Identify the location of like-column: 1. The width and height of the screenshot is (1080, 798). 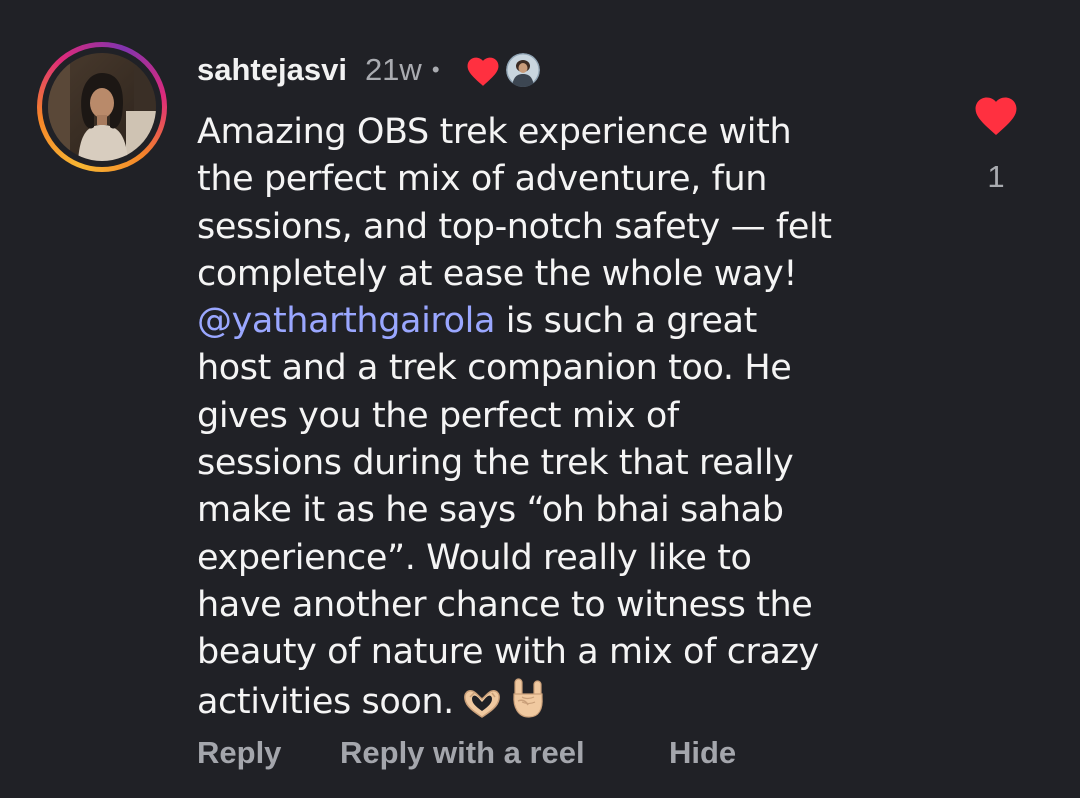
(996, 143).